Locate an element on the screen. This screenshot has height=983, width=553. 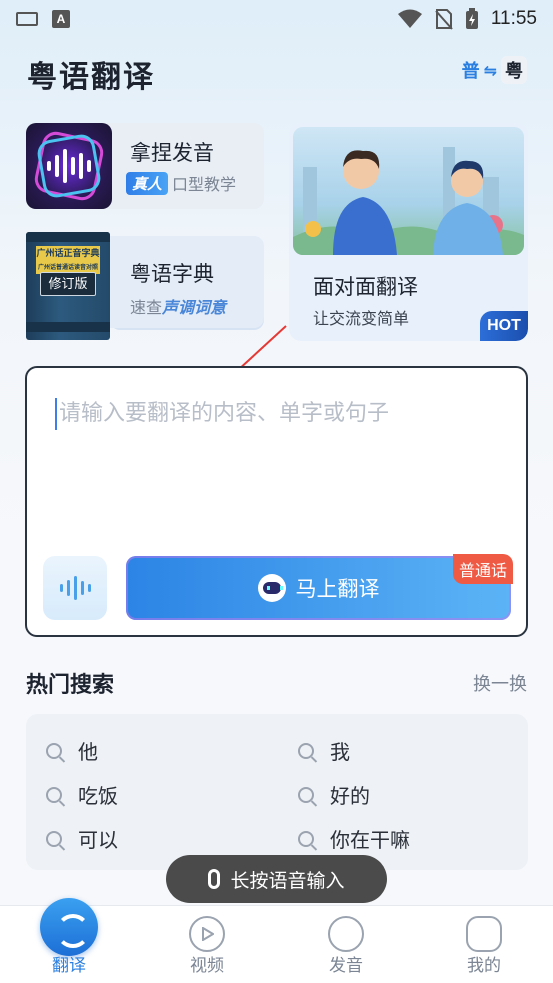
translation-input: 请输入要翻译的内容、单字或句子 is located at coordinates (222, 414).